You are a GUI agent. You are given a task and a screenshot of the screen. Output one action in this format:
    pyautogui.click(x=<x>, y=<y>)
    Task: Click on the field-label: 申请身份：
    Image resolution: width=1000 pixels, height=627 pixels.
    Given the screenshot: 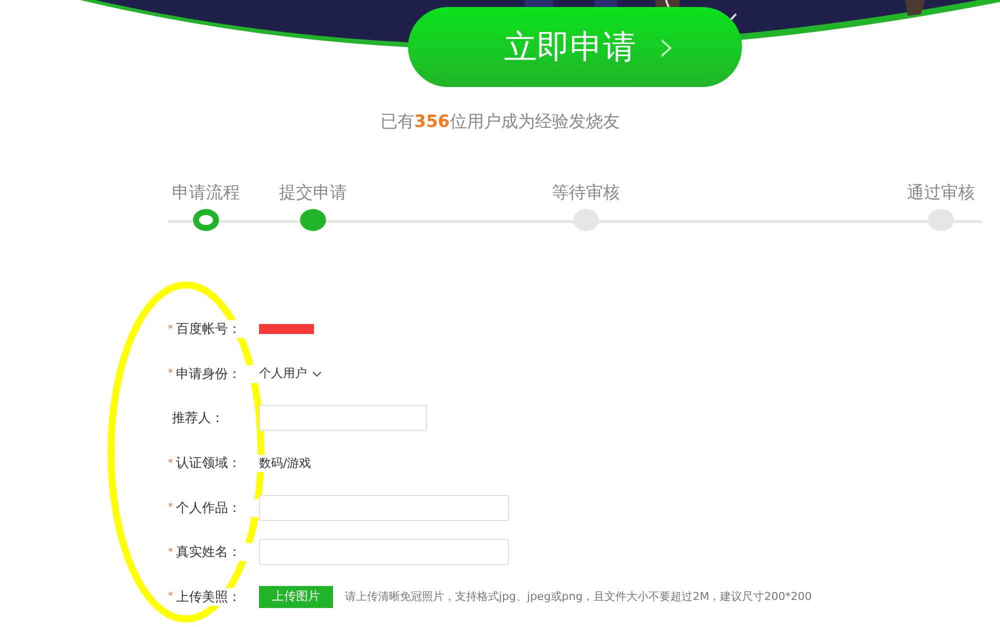 What is the action you would take?
    pyautogui.click(x=217, y=373)
    